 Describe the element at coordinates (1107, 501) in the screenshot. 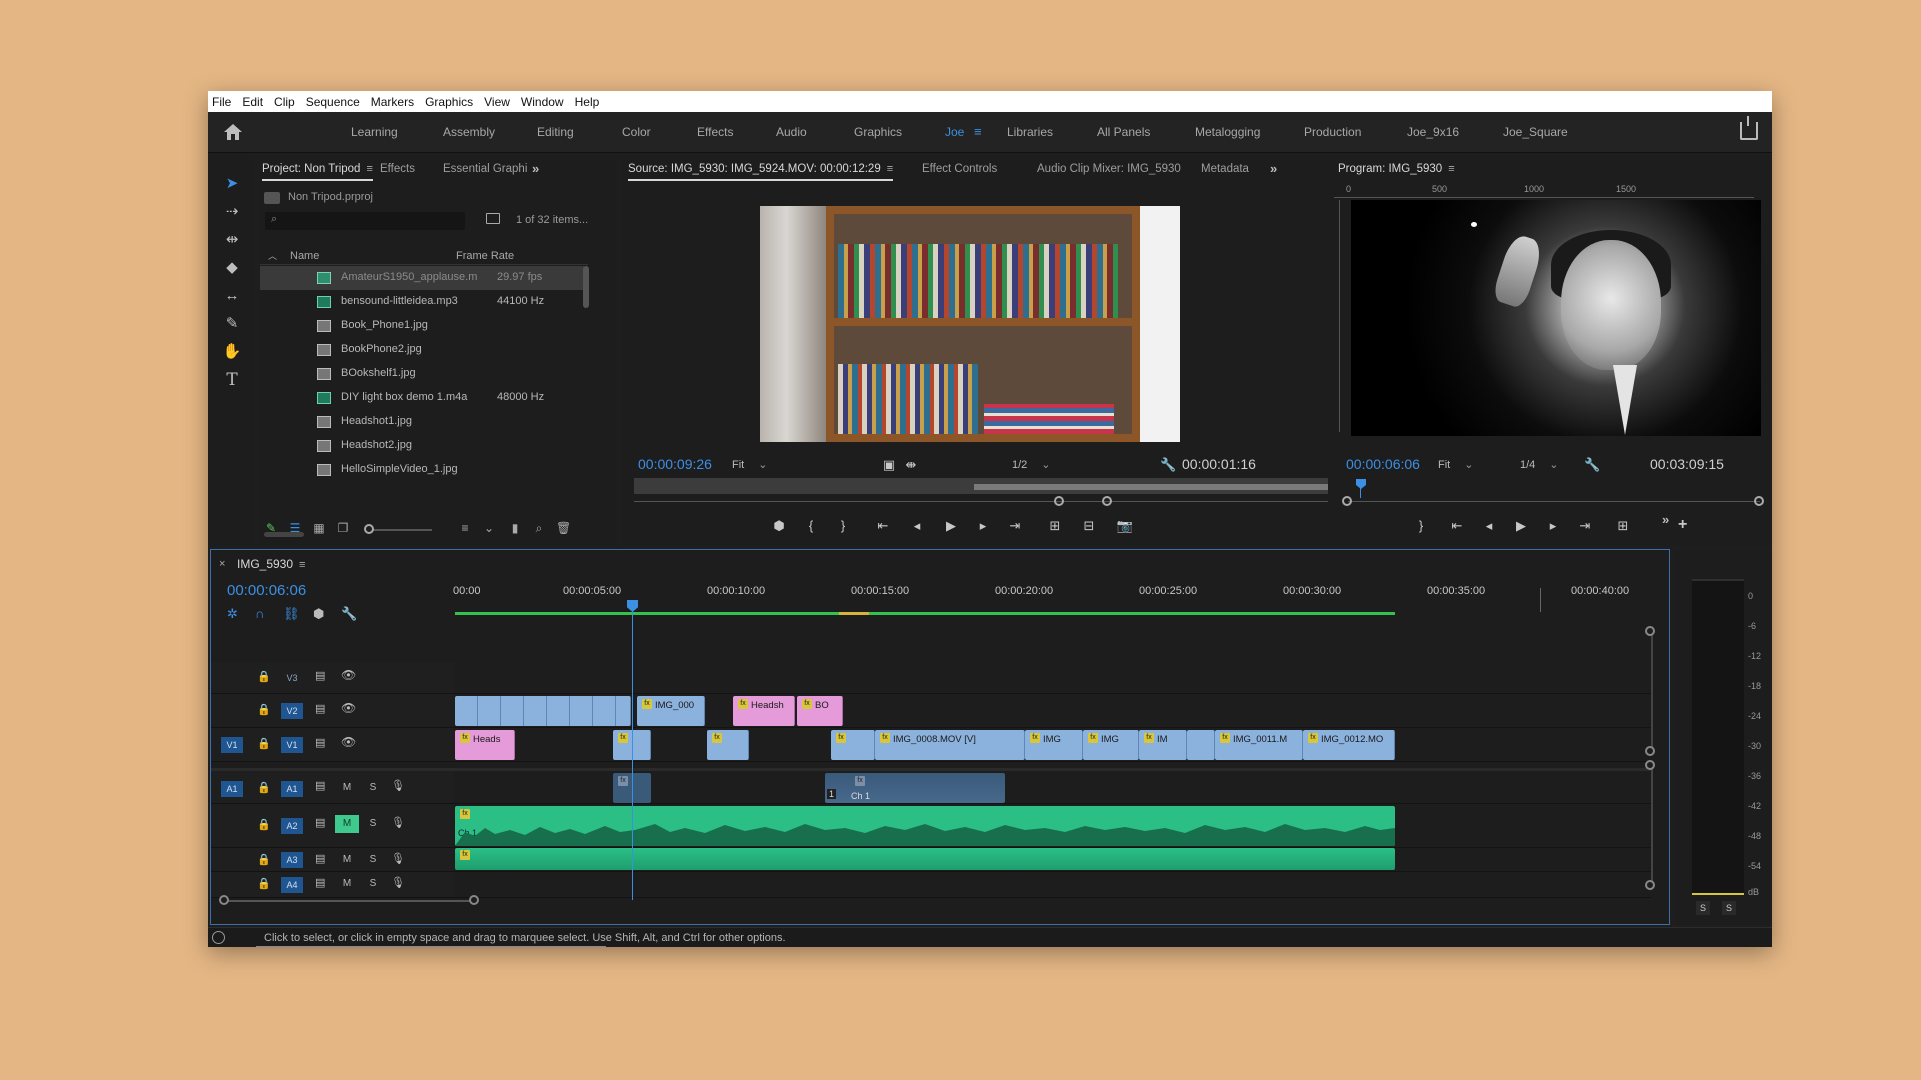

I see `source-zoom-end-handle` at that location.